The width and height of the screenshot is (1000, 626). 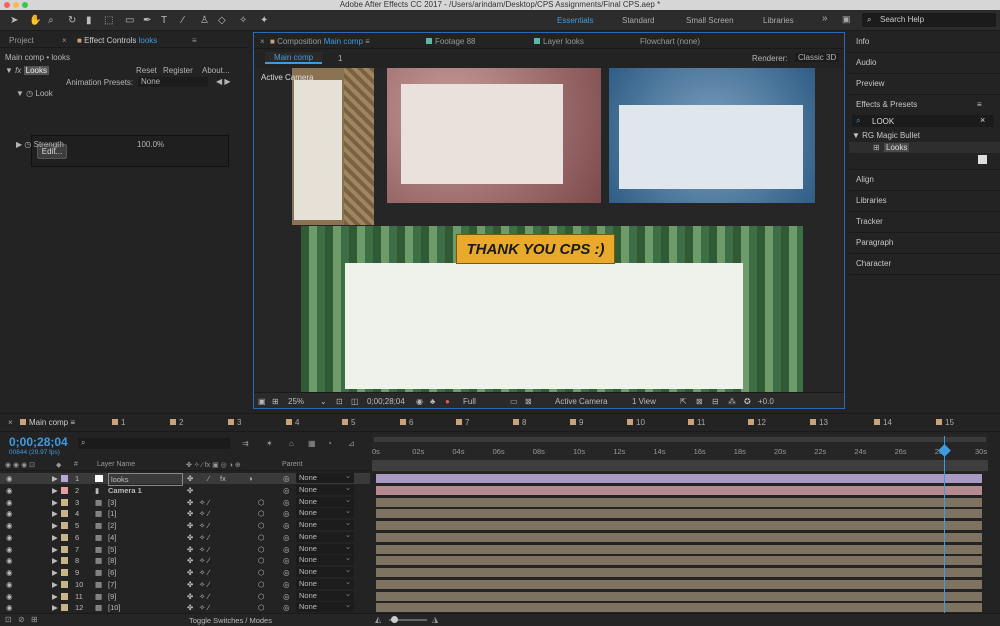 I want to click on panel-tracker: Tracker, so click(x=869, y=221).